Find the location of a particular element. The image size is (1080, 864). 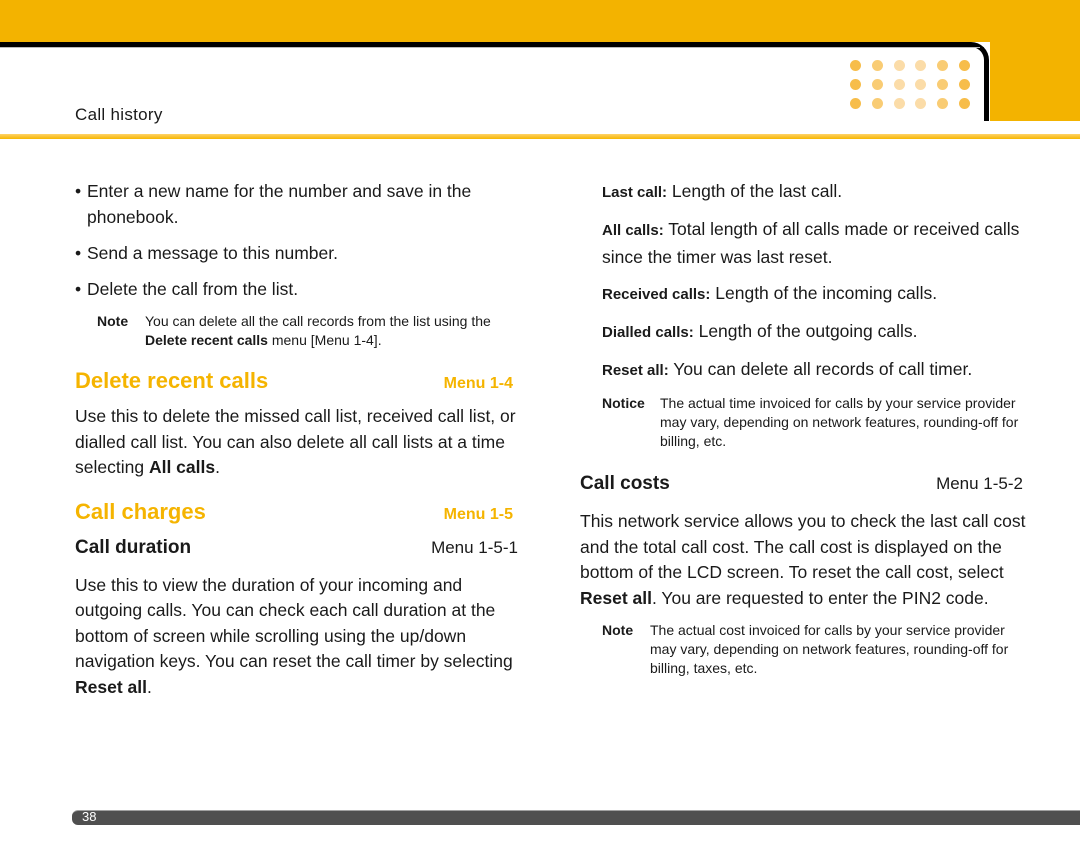

heading-delete-recent-calls: Delete recent calls Menu 1-4 is located at coordinates (300, 381).